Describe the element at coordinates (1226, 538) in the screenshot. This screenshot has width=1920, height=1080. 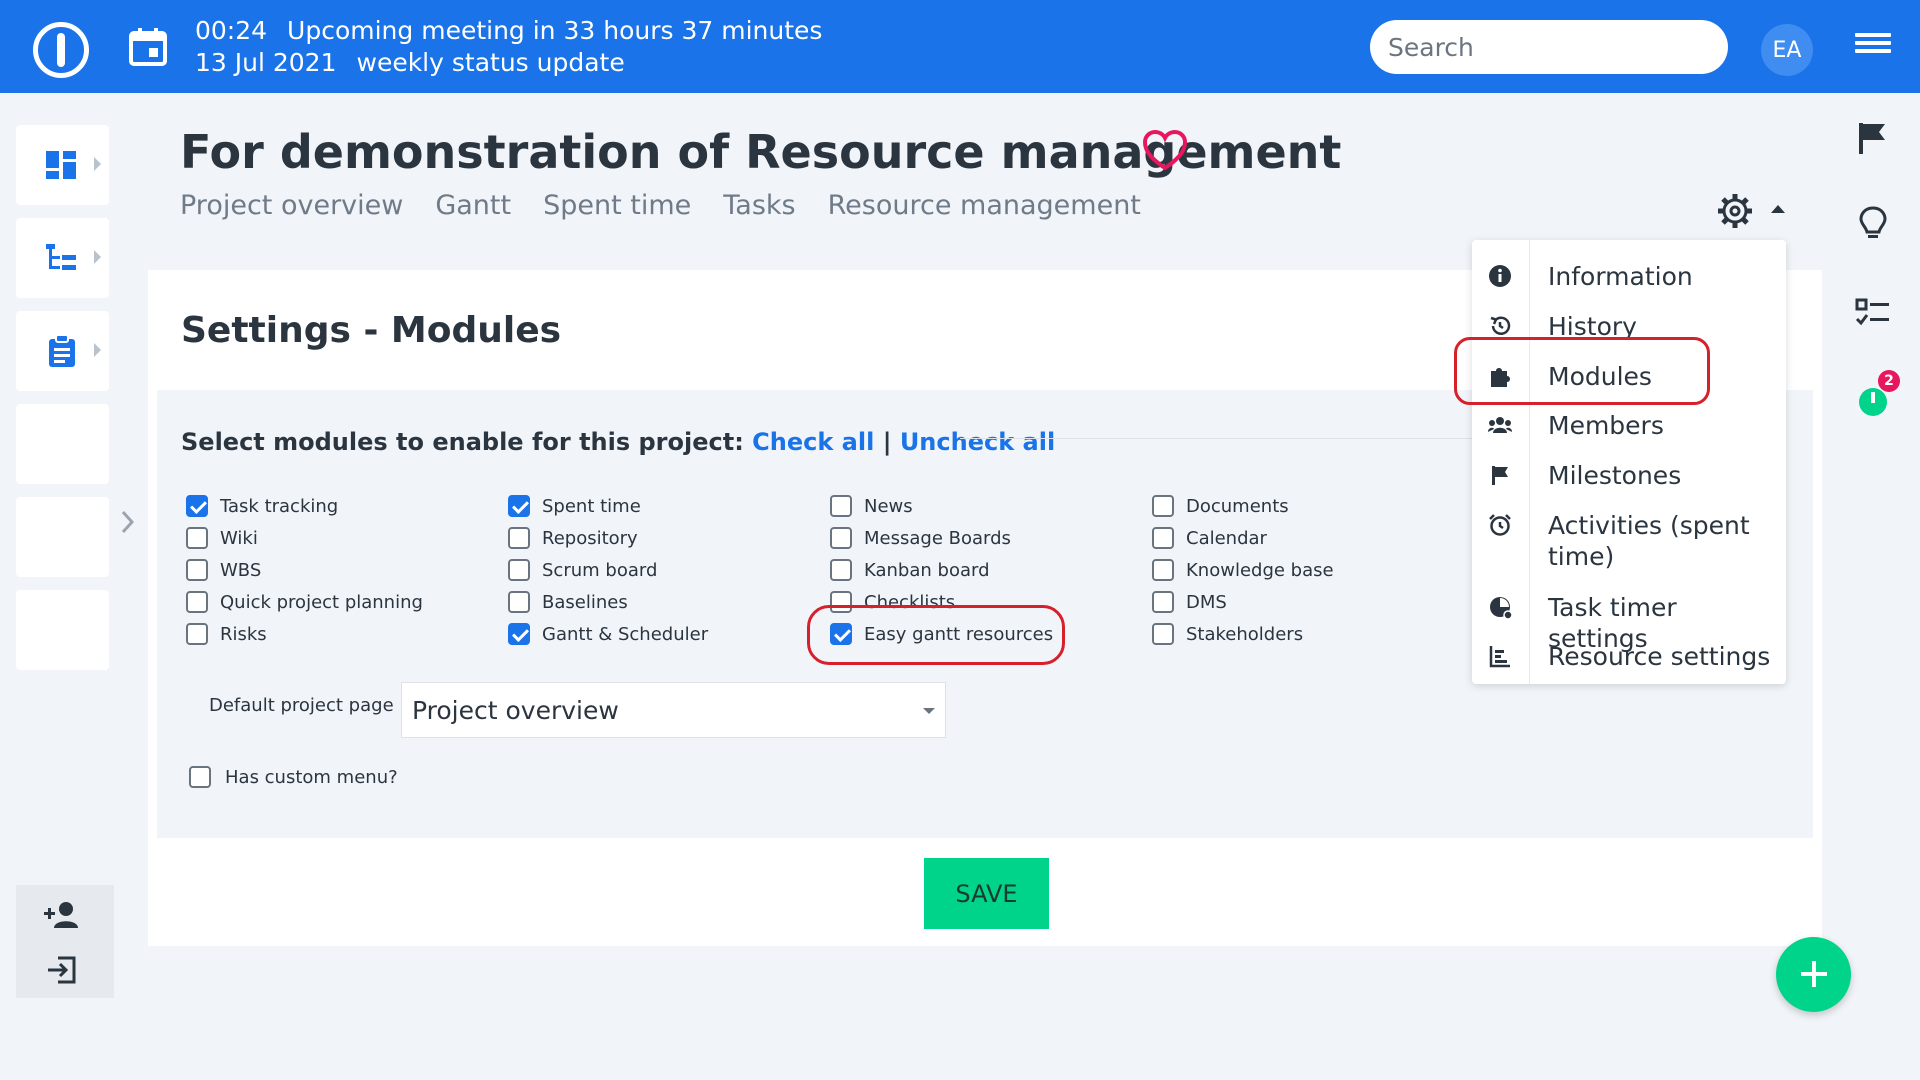
I see `module-label: Calendar` at that location.